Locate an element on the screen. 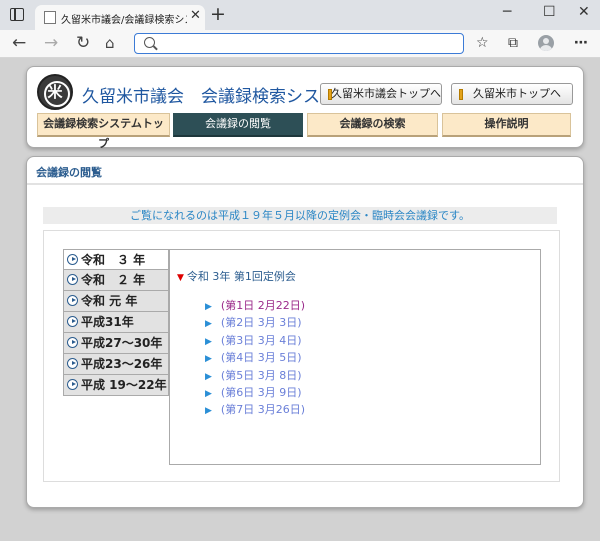 The width and height of the screenshot is (600, 541). day-link: ▶ (第2日 3月 3日) is located at coordinates (255, 322).